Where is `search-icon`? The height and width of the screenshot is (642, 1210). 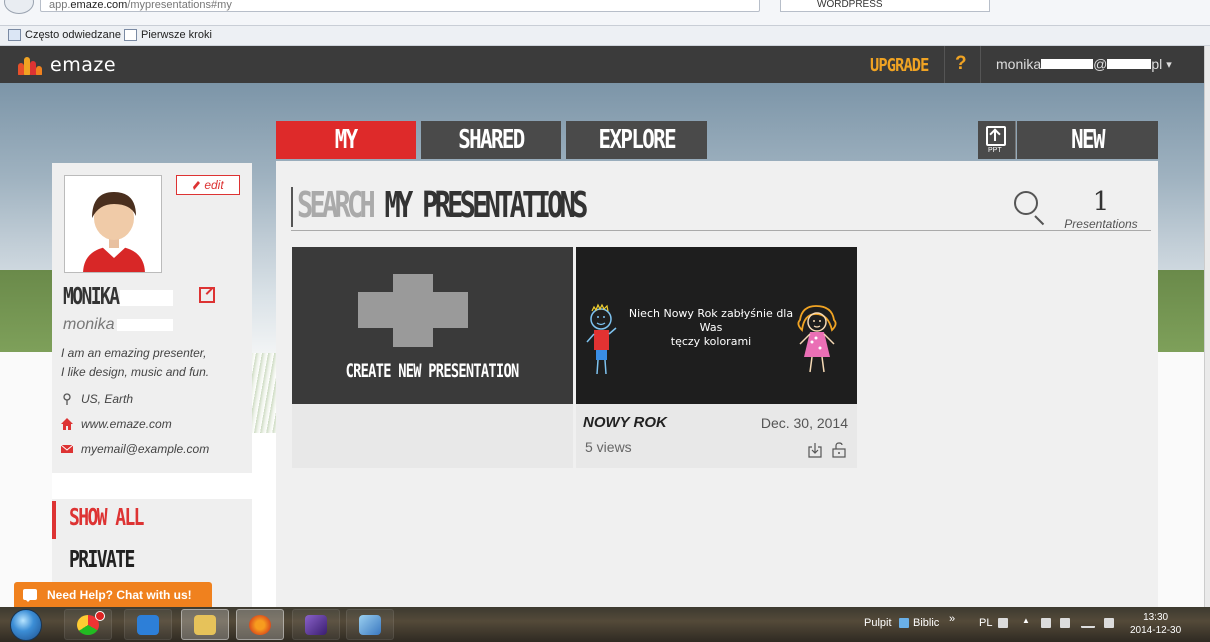 search-icon is located at coordinates (1030, 208).